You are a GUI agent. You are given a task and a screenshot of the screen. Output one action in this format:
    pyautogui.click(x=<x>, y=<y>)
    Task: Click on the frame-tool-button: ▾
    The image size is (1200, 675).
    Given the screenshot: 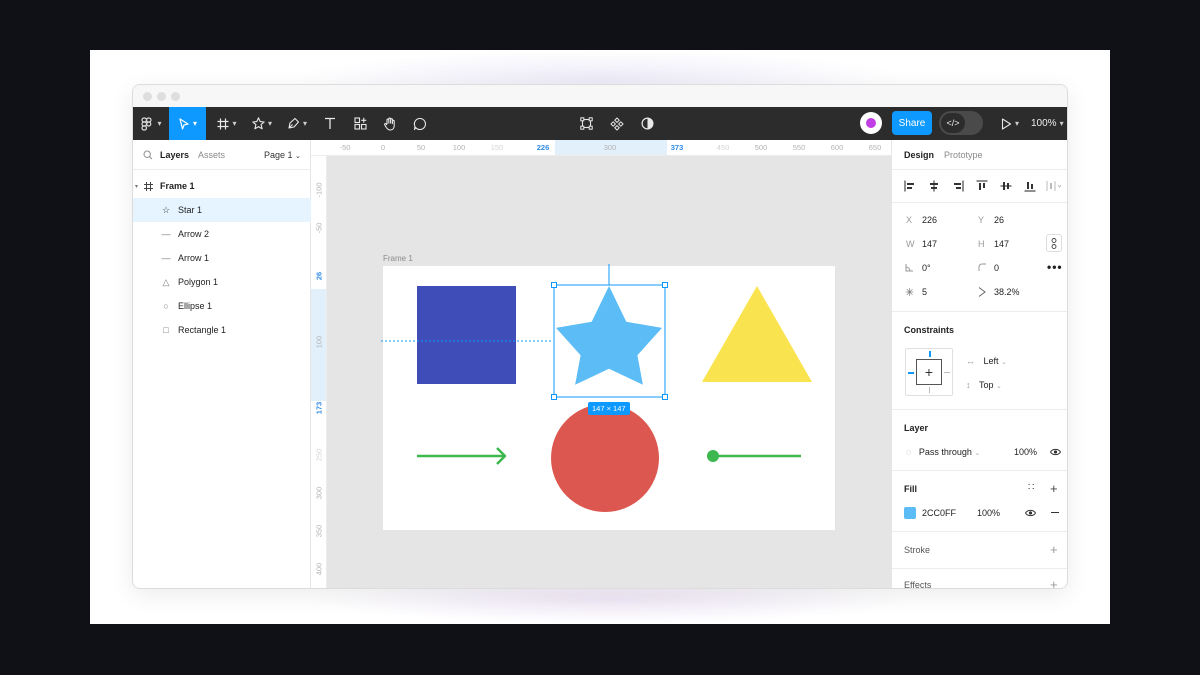 What is the action you would take?
    pyautogui.click(x=227, y=123)
    